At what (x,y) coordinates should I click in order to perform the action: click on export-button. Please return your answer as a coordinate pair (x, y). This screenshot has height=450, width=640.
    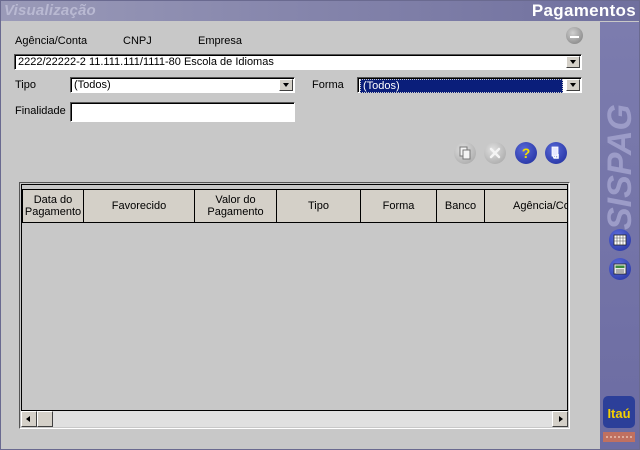
    Looking at the image, I should click on (556, 153).